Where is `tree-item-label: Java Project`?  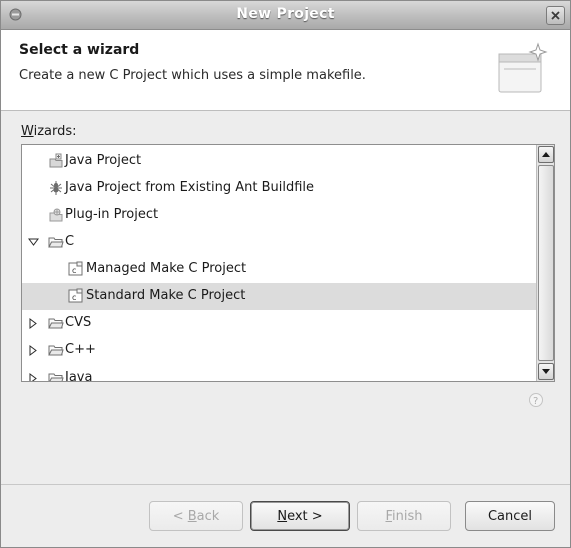 tree-item-label: Java Project is located at coordinates (103, 160).